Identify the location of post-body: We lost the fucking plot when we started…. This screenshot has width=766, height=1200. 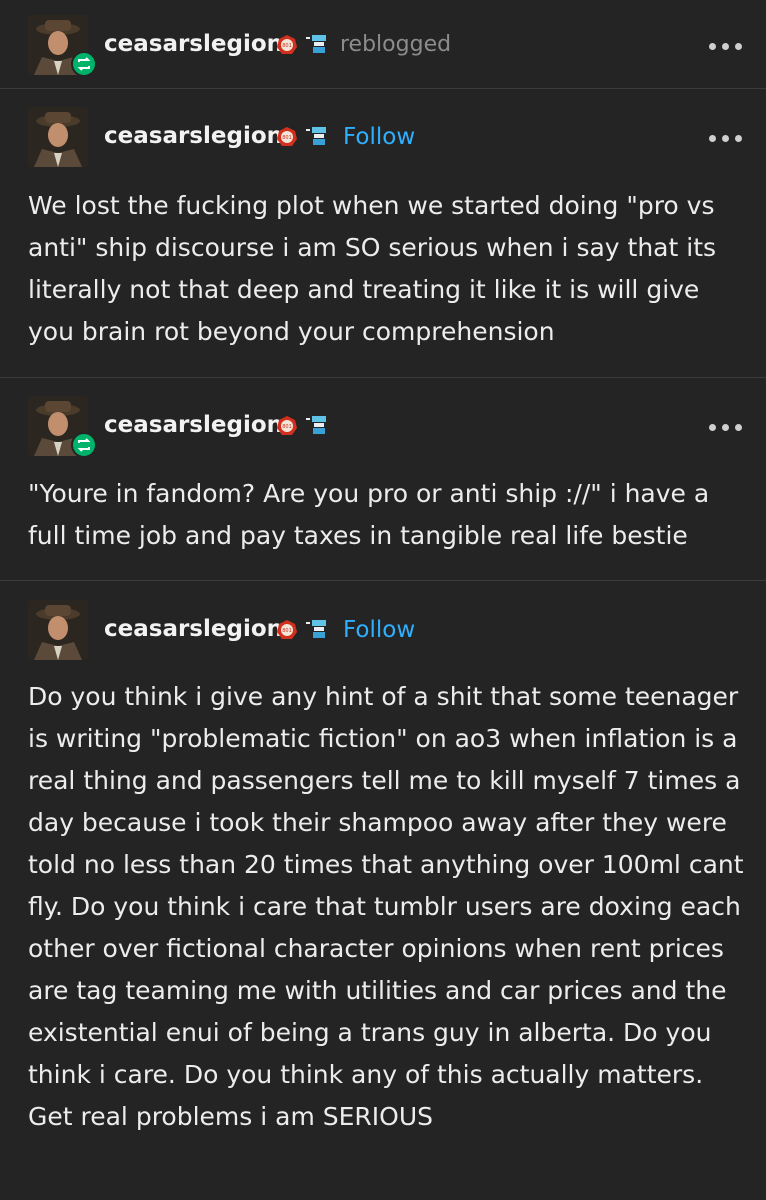
(372, 268).